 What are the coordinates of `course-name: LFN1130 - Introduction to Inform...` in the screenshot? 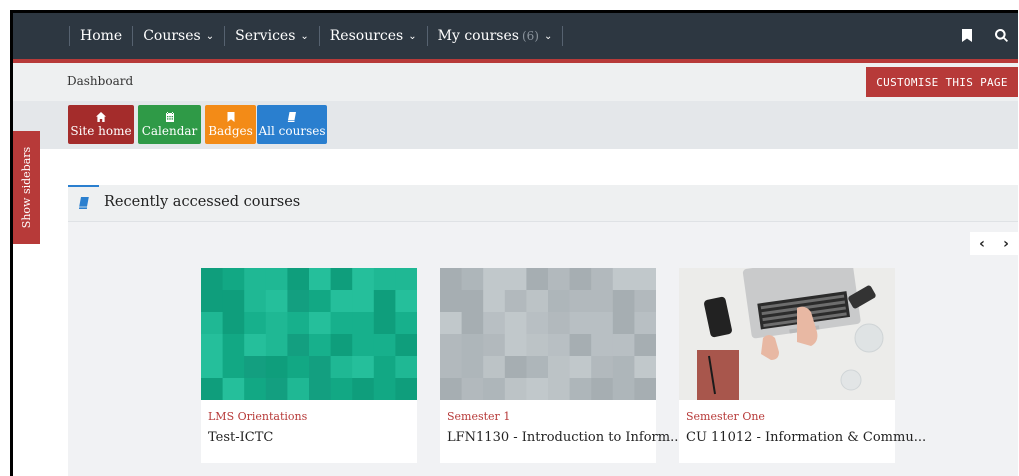 It's located at (565, 437).